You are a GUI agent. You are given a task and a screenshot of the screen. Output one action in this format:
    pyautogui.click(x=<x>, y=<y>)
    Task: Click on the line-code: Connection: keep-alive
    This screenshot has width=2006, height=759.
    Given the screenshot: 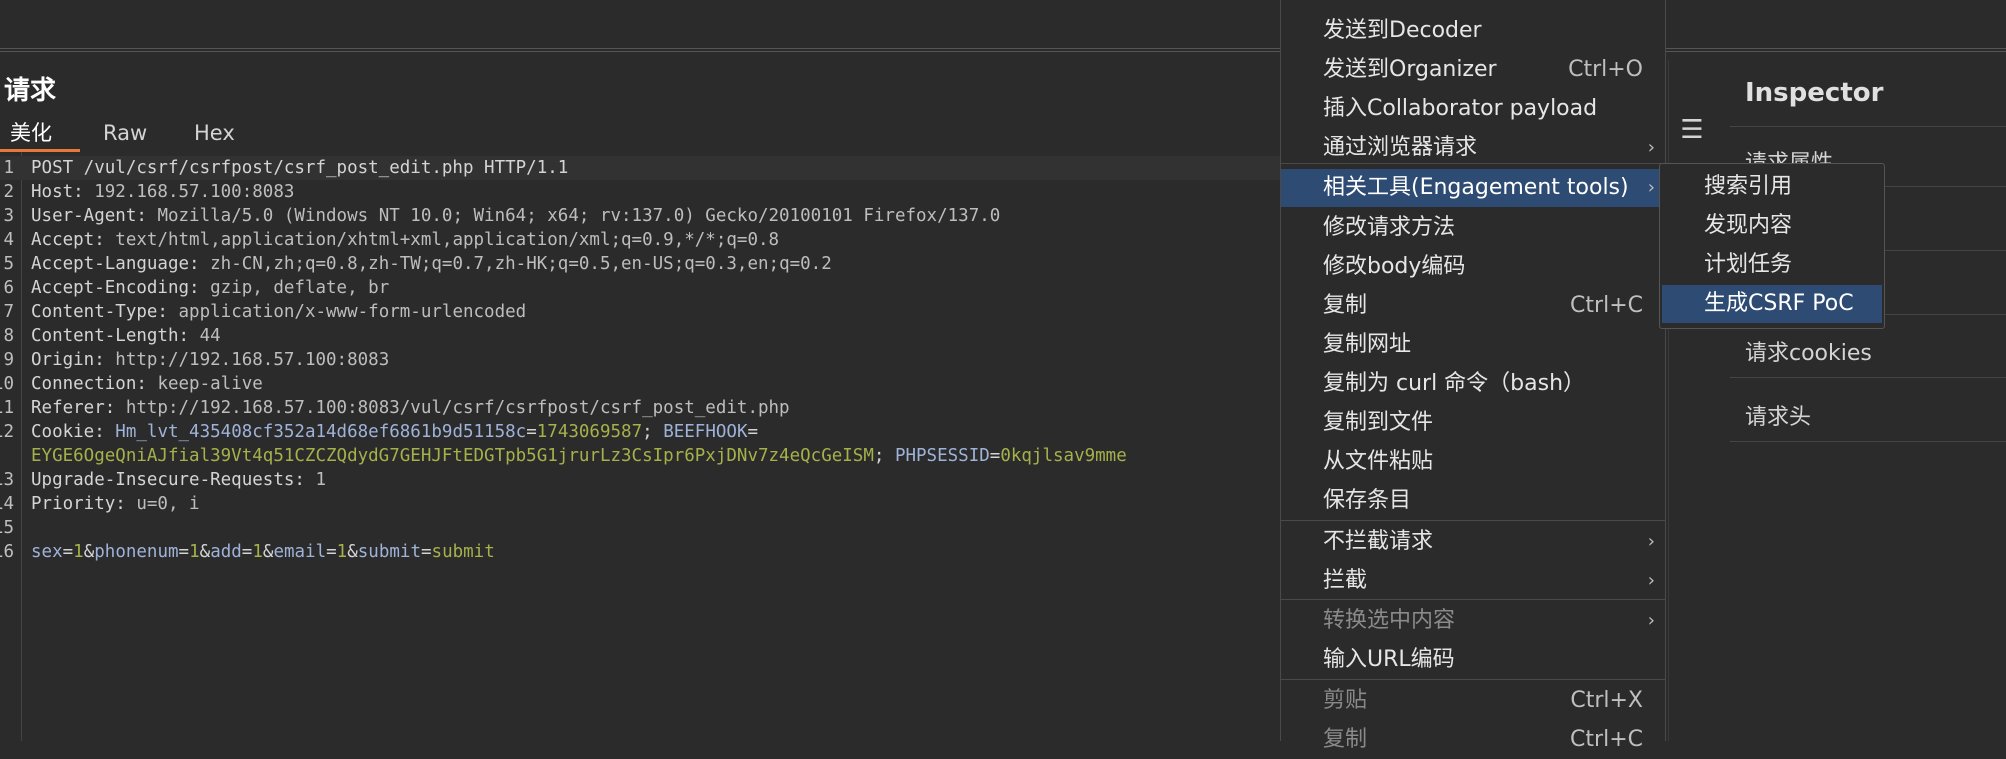 What is the action you would take?
    pyautogui.click(x=147, y=384)
    